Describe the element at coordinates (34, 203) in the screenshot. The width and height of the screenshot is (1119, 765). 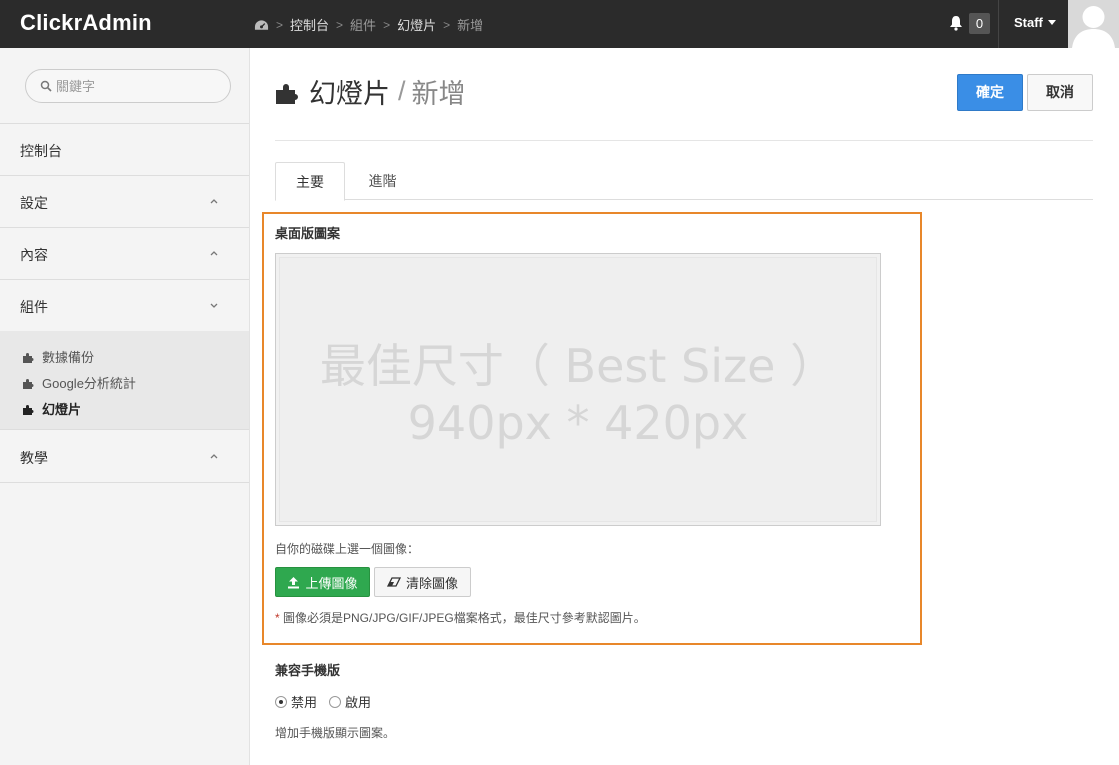
I see `sidebar-item-label: 設定` at that location.